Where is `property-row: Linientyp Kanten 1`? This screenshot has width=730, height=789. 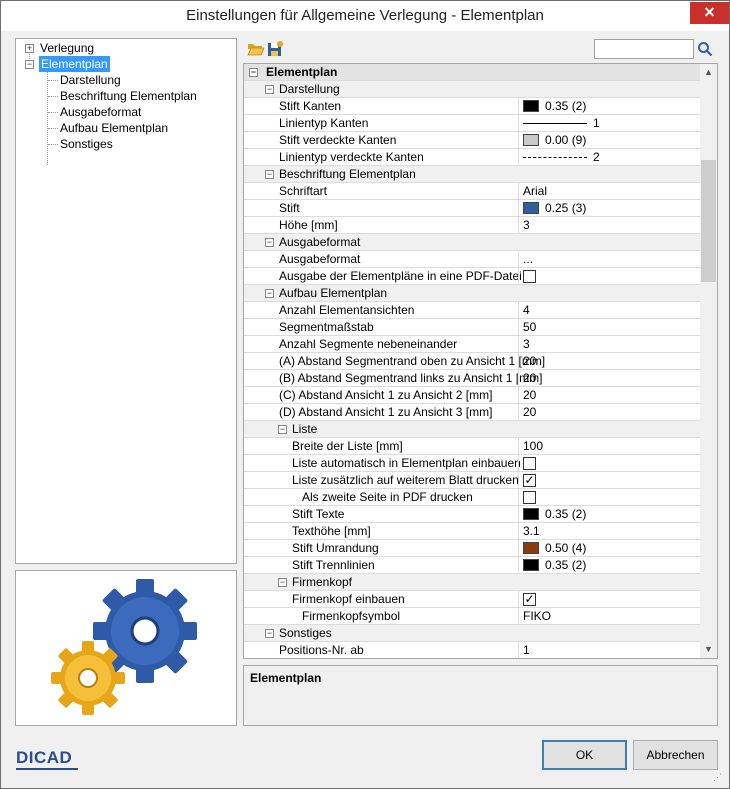 property-row: Linientyp Kanten 1 is located at coordinates (472, 123).